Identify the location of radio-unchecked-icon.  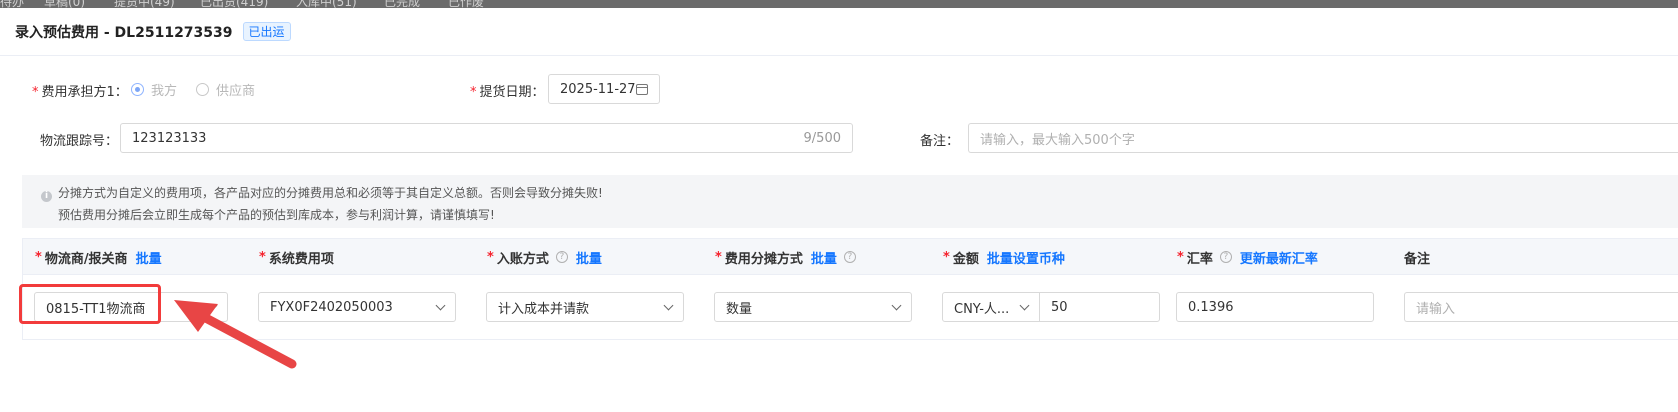
(202, 89).